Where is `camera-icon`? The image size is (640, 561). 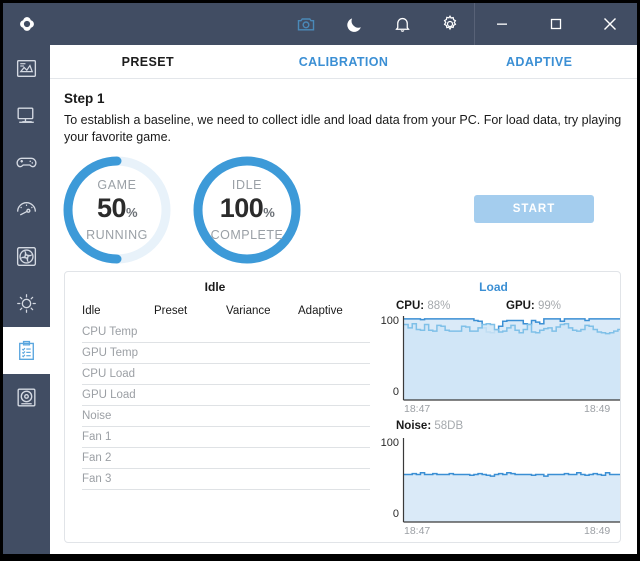 camera-icon is located at coordinates (306, 24).